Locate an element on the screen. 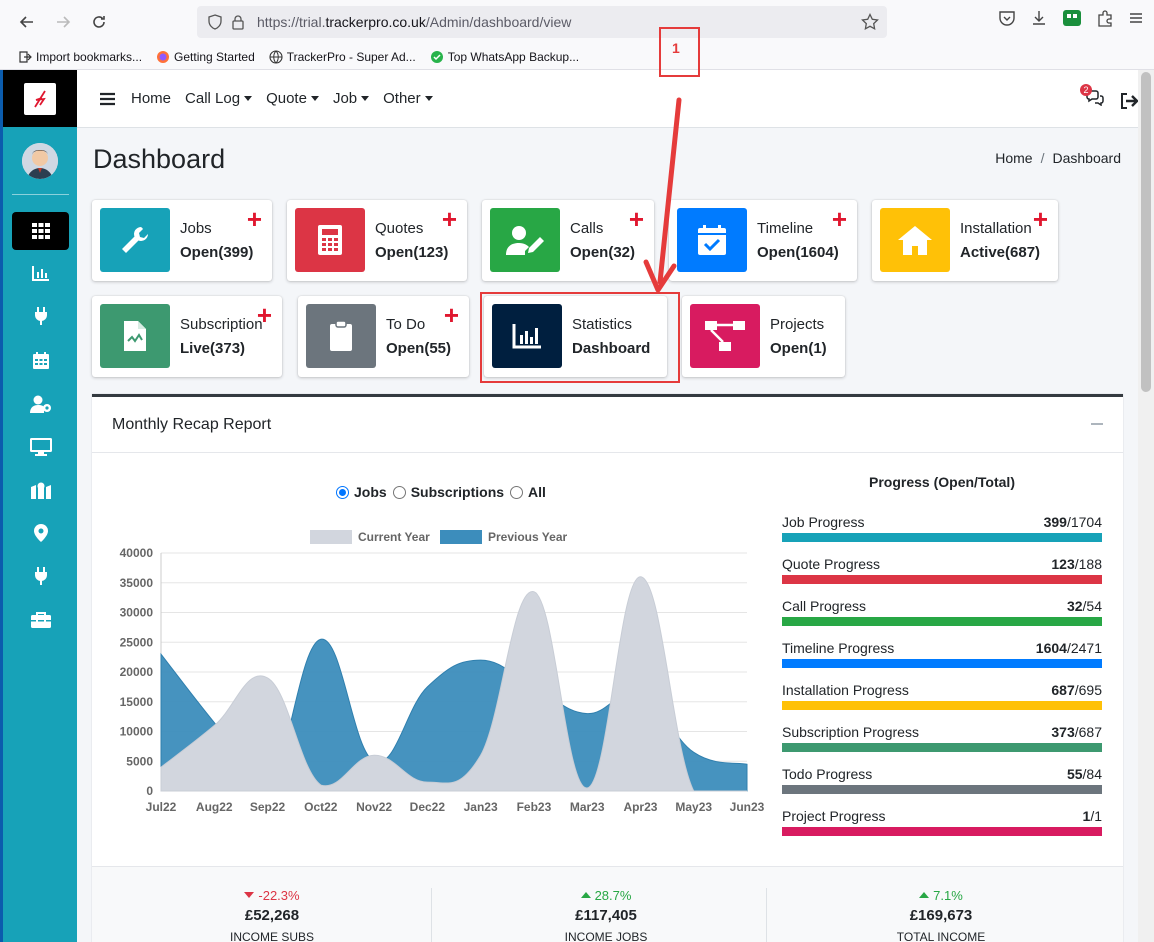 The image size is (1154, 942). user-cog-icon is located at coordinates (40, 404).